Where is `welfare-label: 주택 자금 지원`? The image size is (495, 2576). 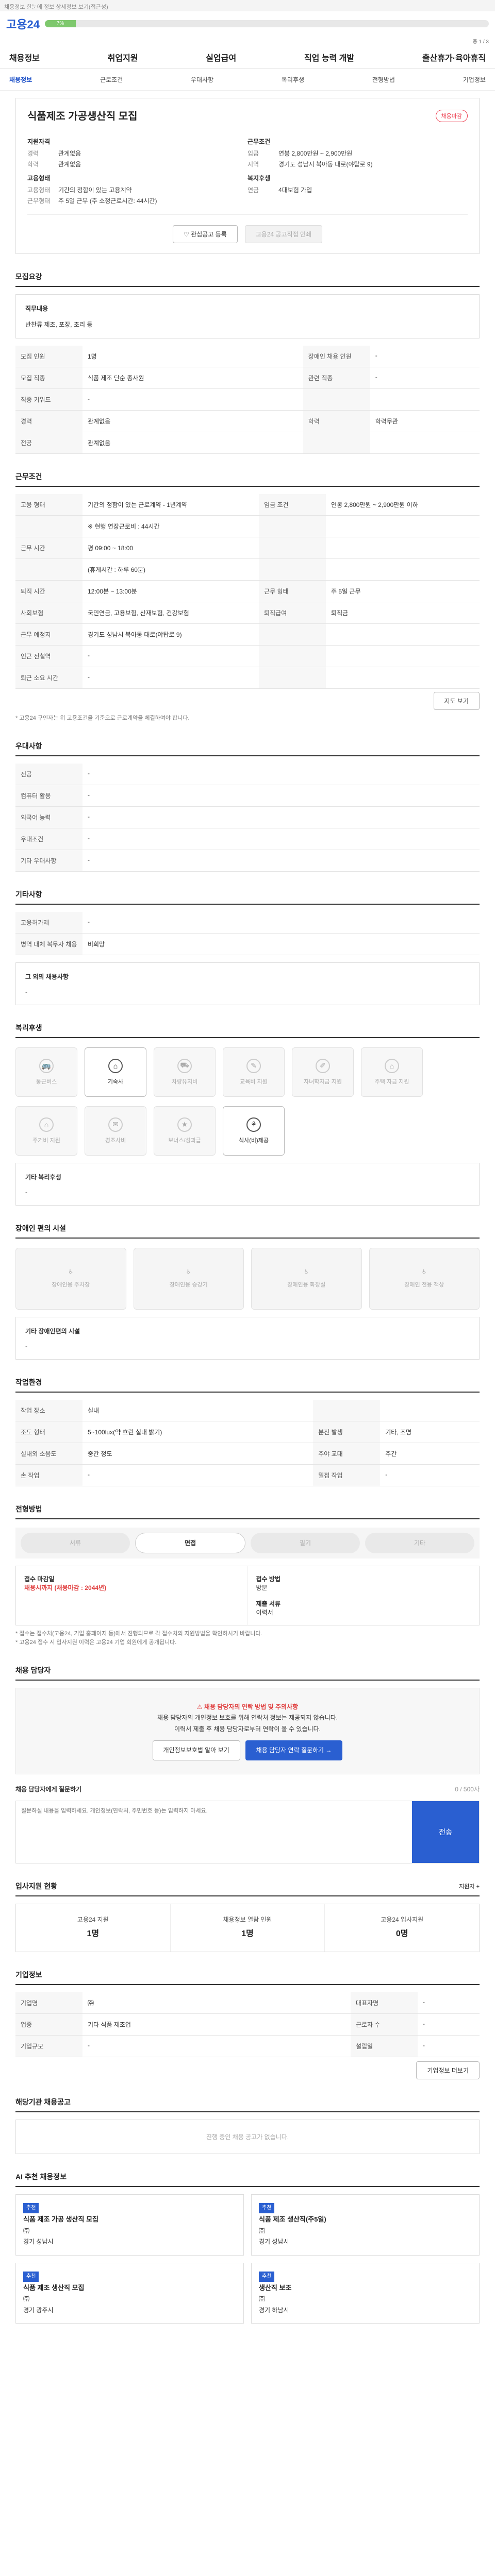 welfare-label: 주택 자금 지원 is located at coordinates (391, 1081).